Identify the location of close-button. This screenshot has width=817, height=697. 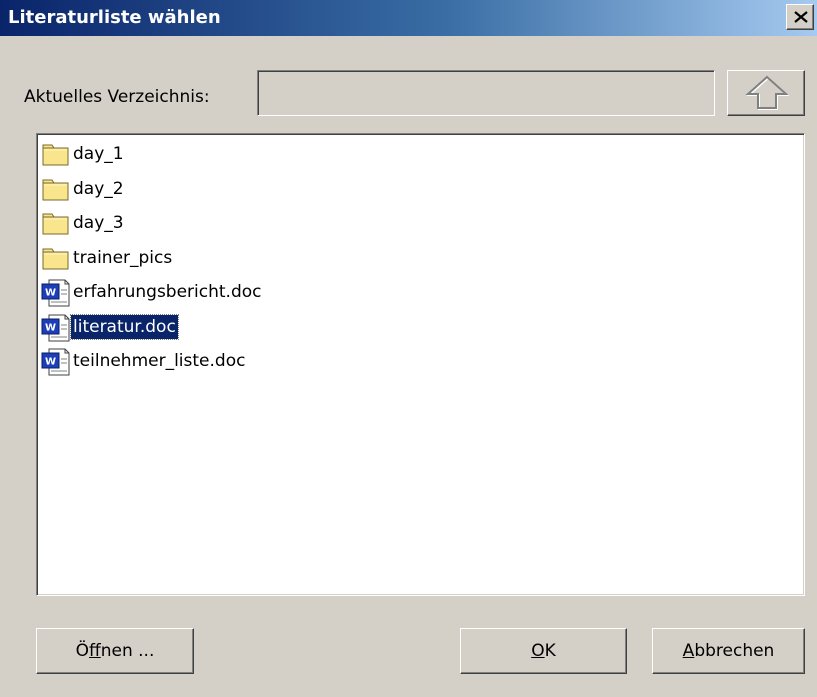
(800, 17).